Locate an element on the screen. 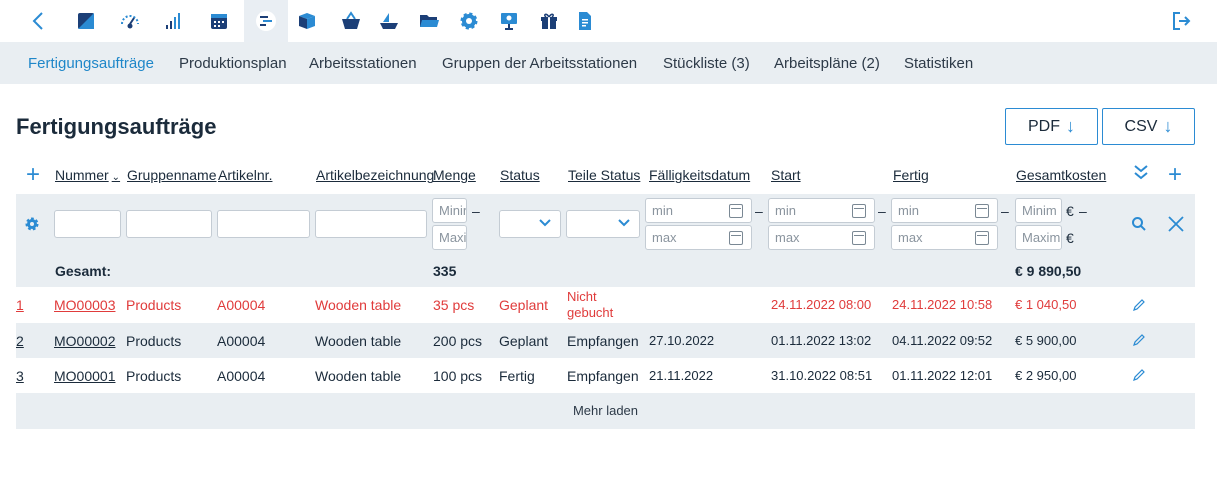  add-column-icon: + is located at coordinates (1175, 175).